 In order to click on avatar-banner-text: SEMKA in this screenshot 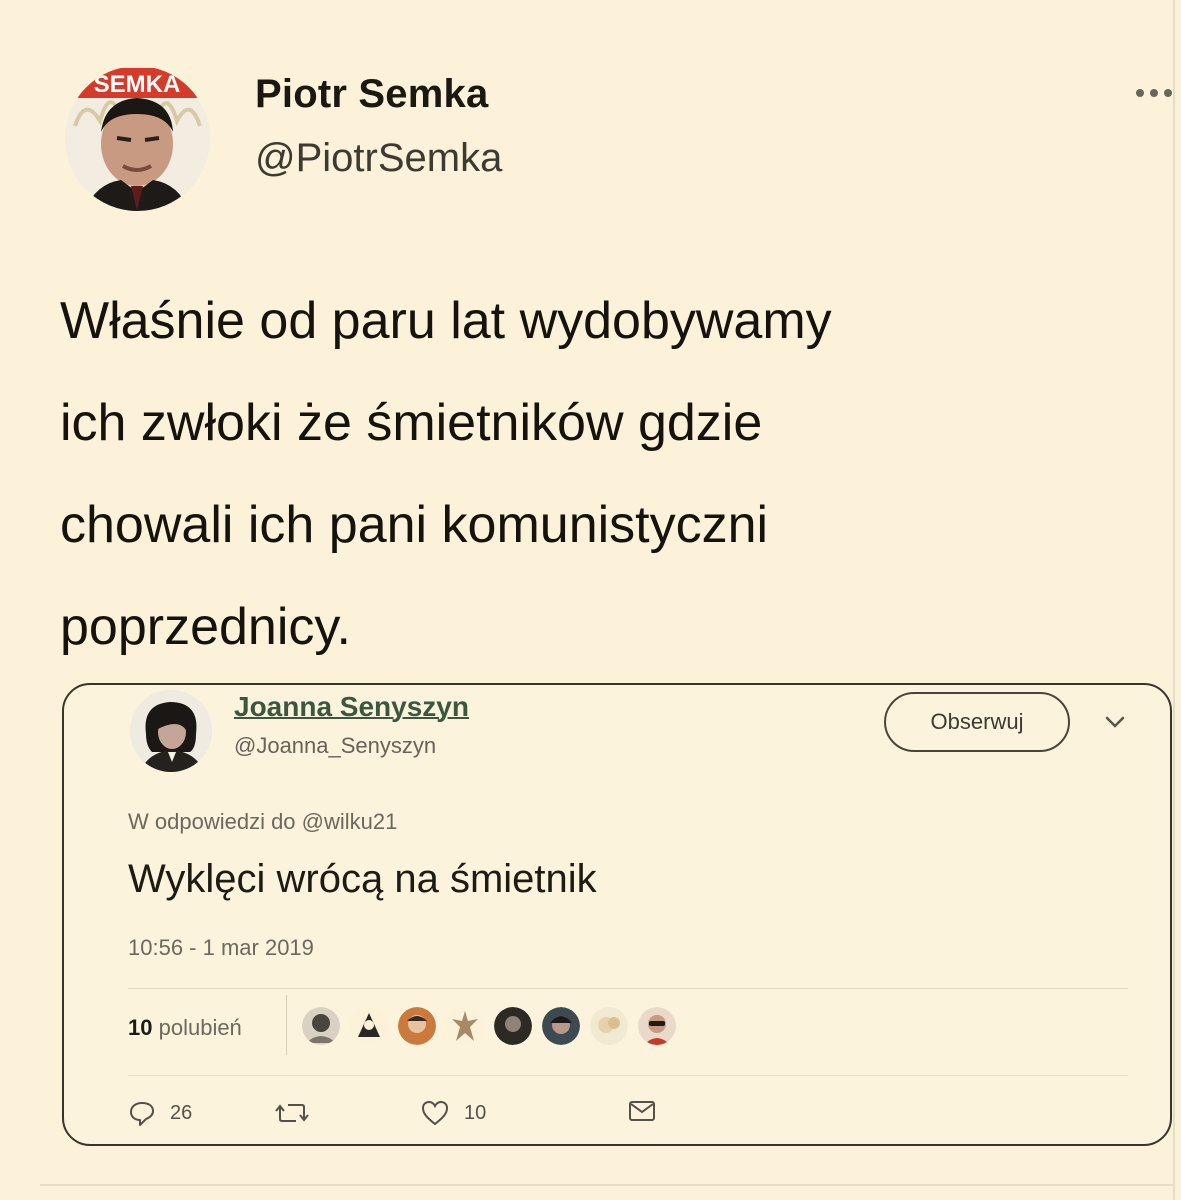, I will do `click(137, 84)`.